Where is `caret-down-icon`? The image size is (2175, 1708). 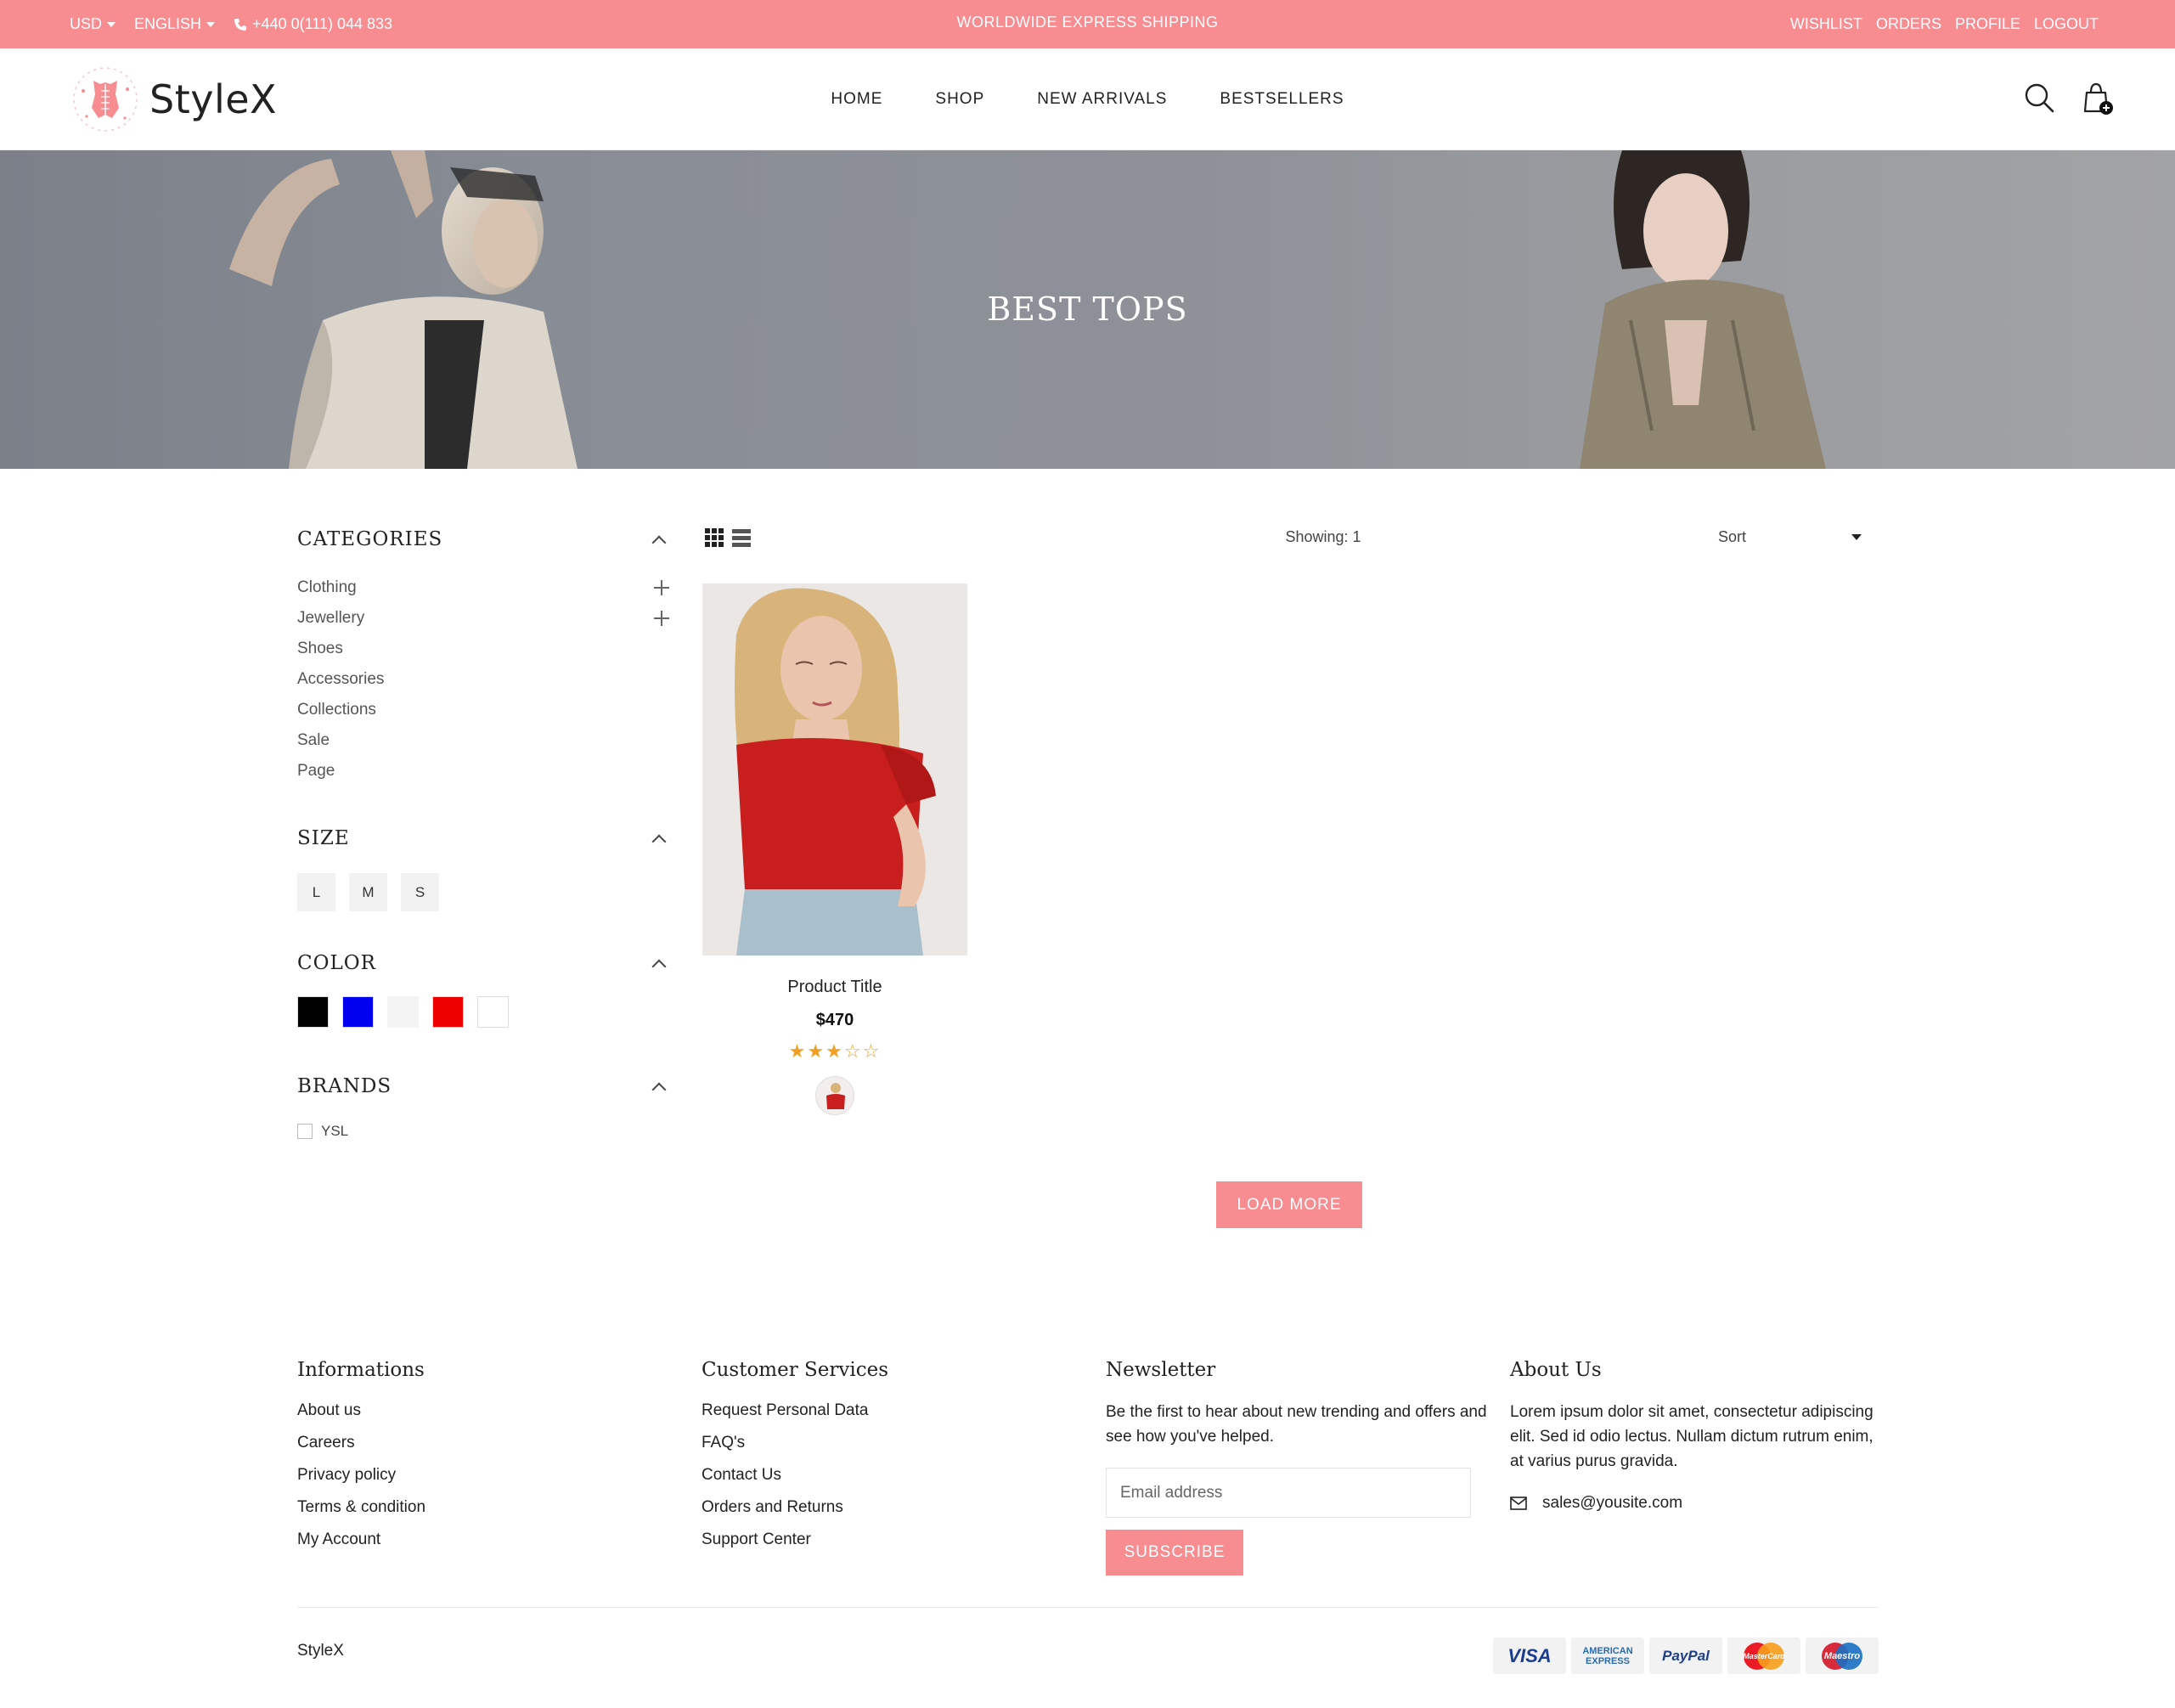 caret-down-icon is located at coordinates (1856, 536).